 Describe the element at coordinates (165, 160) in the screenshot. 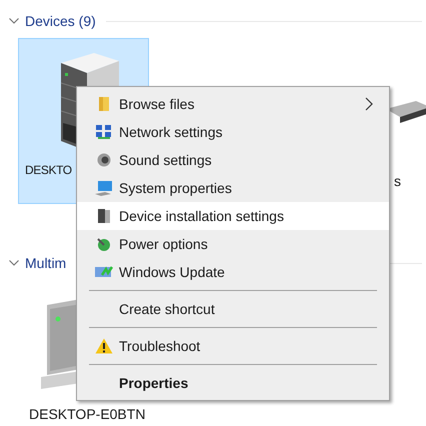

I see `menu-item-label: Sound settings` at that location.